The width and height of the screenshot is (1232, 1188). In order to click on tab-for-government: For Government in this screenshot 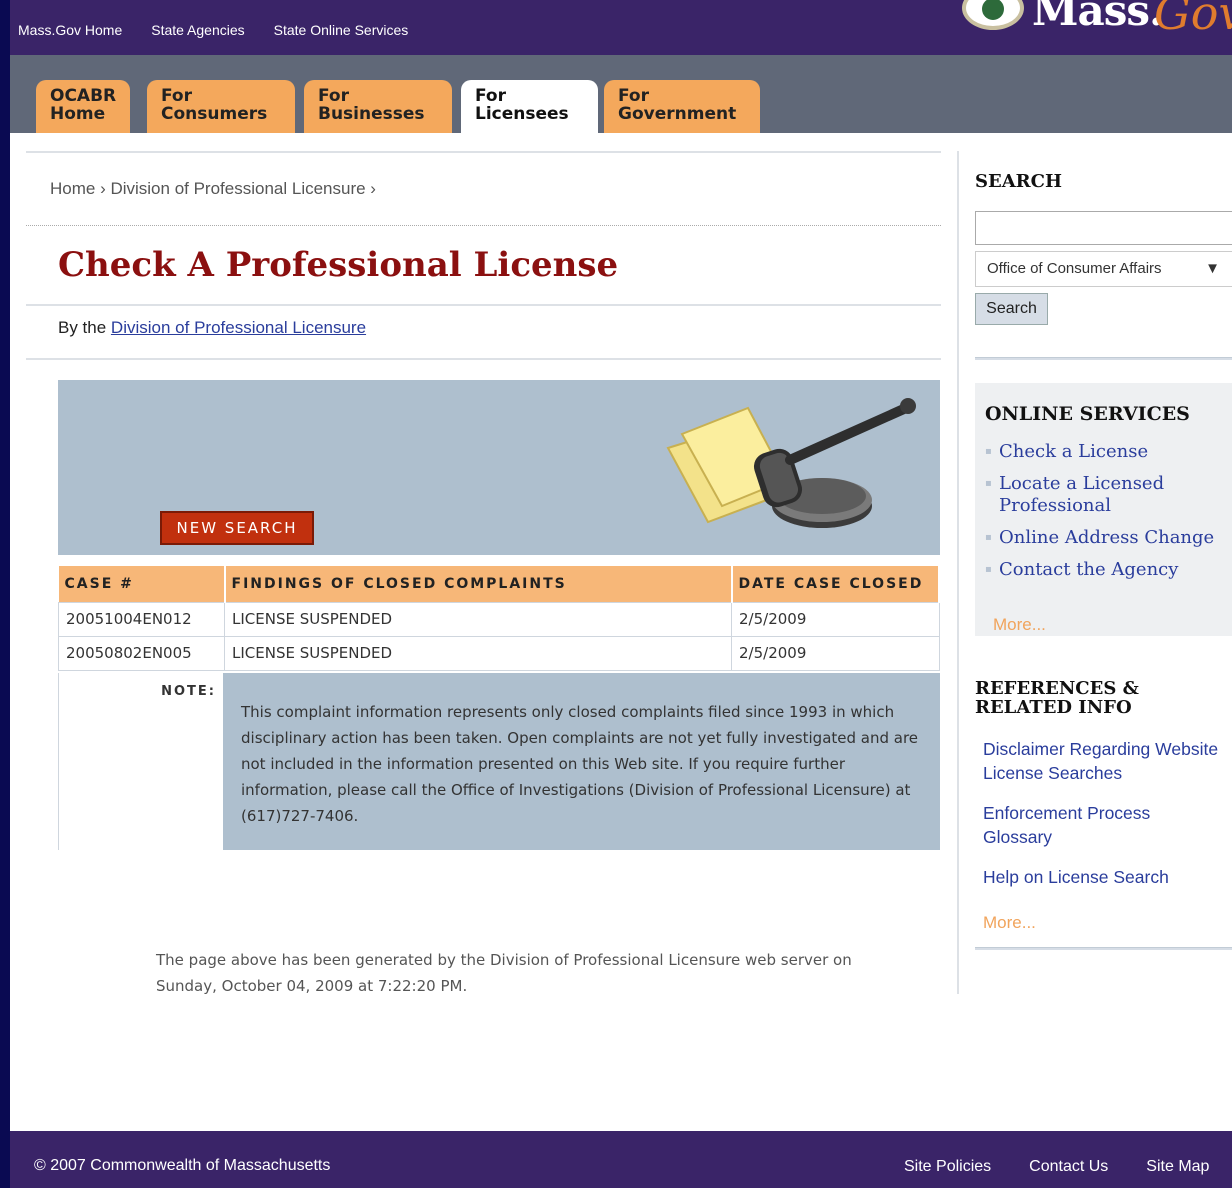, I will do `click(682, 106)`.